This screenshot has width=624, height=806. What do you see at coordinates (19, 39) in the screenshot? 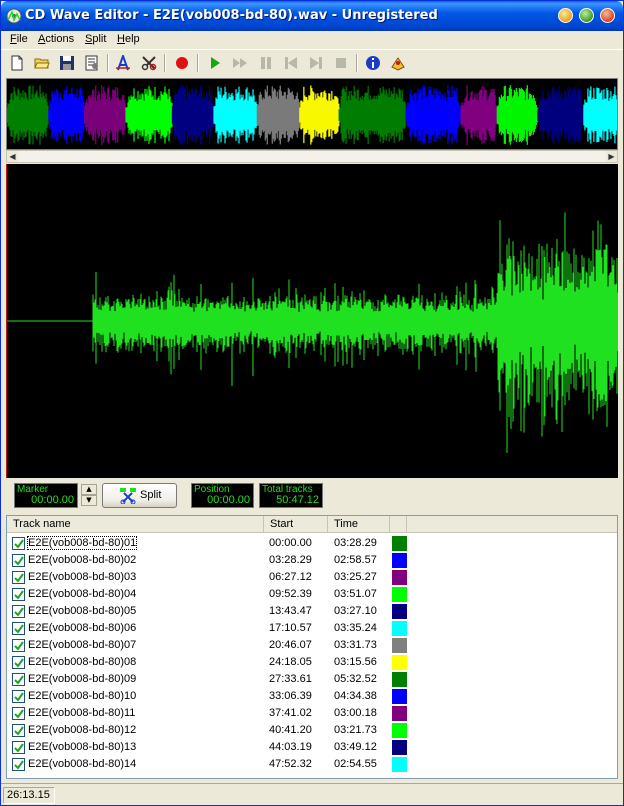
I see `menu-file: File` at bounding box center [19, 39].